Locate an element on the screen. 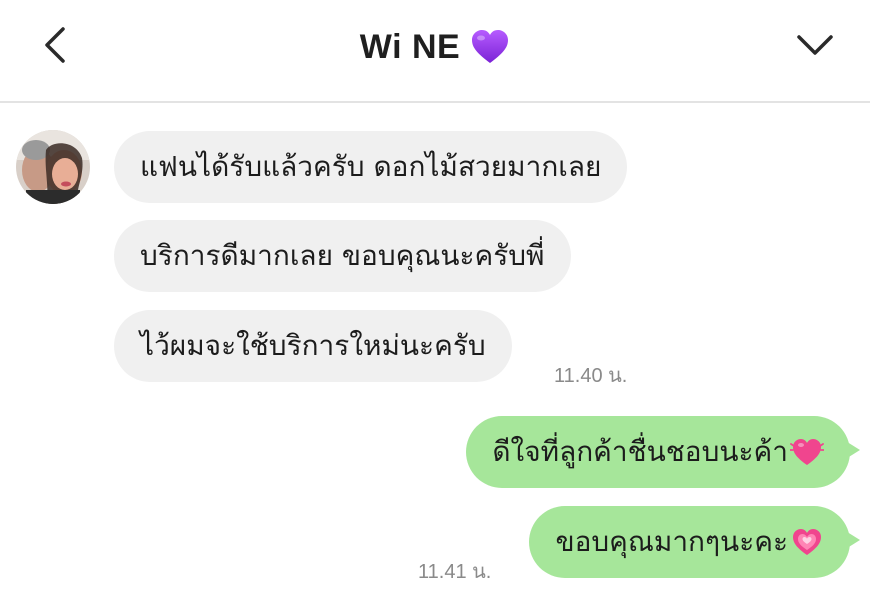  message-bubble-outgoing: ขอบคุณมากๆนะคะ is located at coordinates (694, 542).